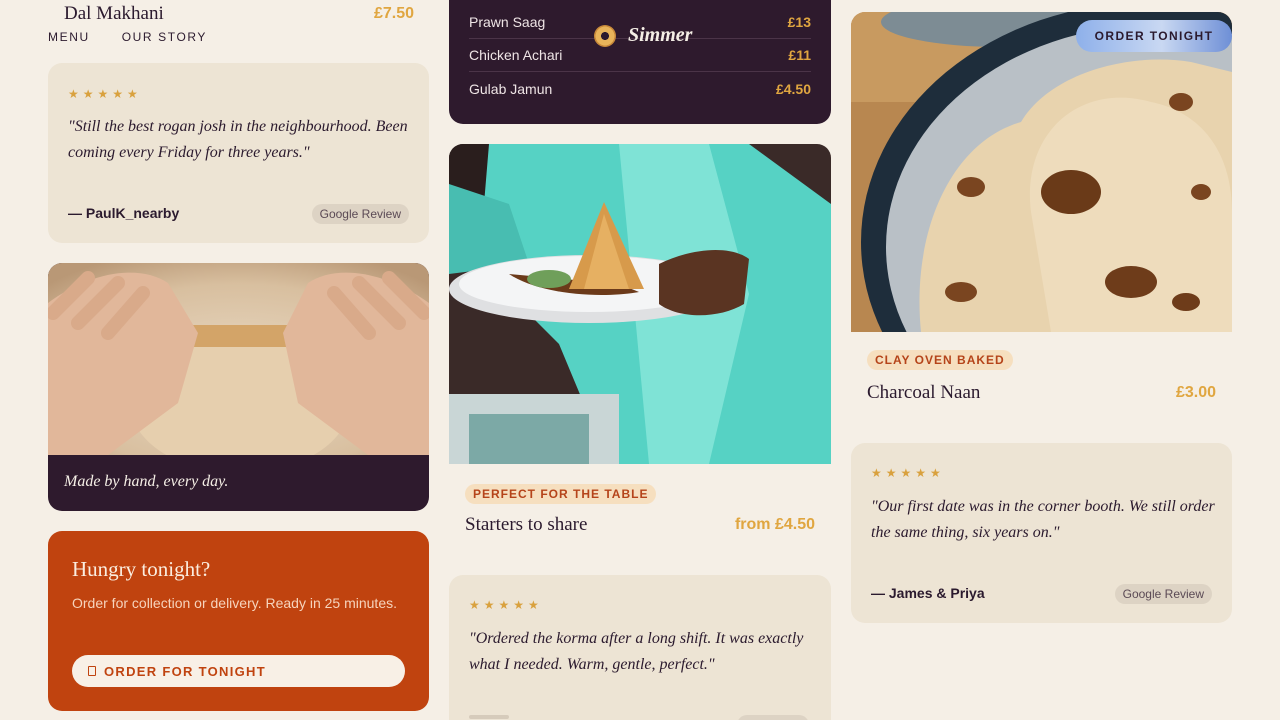 Image resolution: width=1280 pixels, height=720 pixels. What do you see at coordinates (164, 37) in the screenshot?
I see `nav-link-our-story: OUR STORY` at bounding box center [164, 37].